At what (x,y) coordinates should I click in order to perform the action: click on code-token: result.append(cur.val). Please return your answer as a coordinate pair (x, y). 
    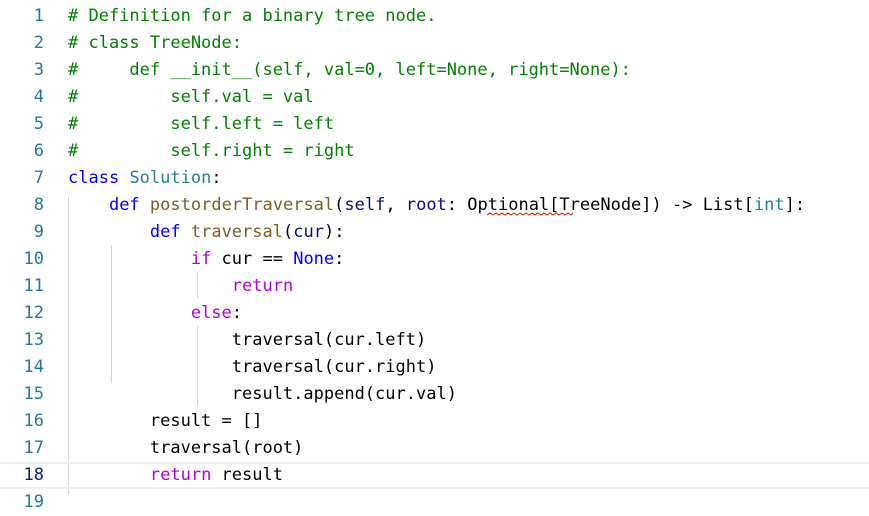
    Looking at the image, I should click on (262, 394).